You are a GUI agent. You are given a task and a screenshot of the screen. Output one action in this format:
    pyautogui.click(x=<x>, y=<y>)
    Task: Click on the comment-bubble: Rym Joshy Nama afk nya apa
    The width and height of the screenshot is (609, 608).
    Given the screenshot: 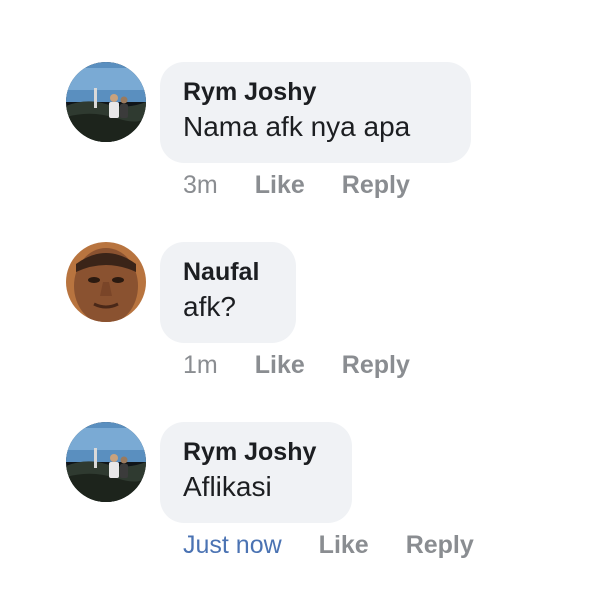 What is the action you would take?
    pyautogui.click(x=315, y=112)
    